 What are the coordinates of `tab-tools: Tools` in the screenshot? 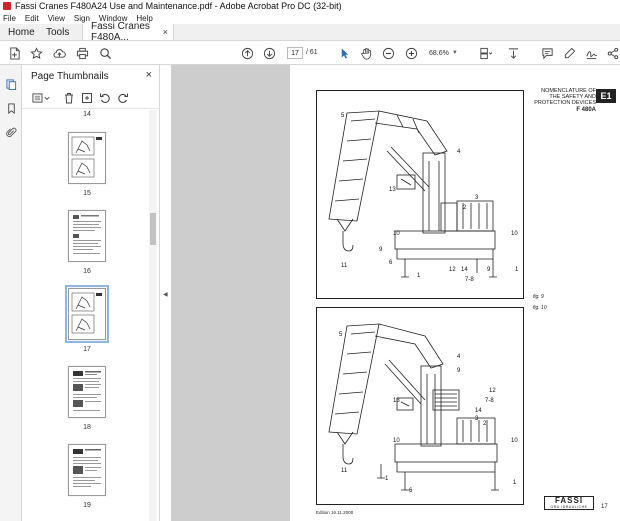 It's located at (60, 32).